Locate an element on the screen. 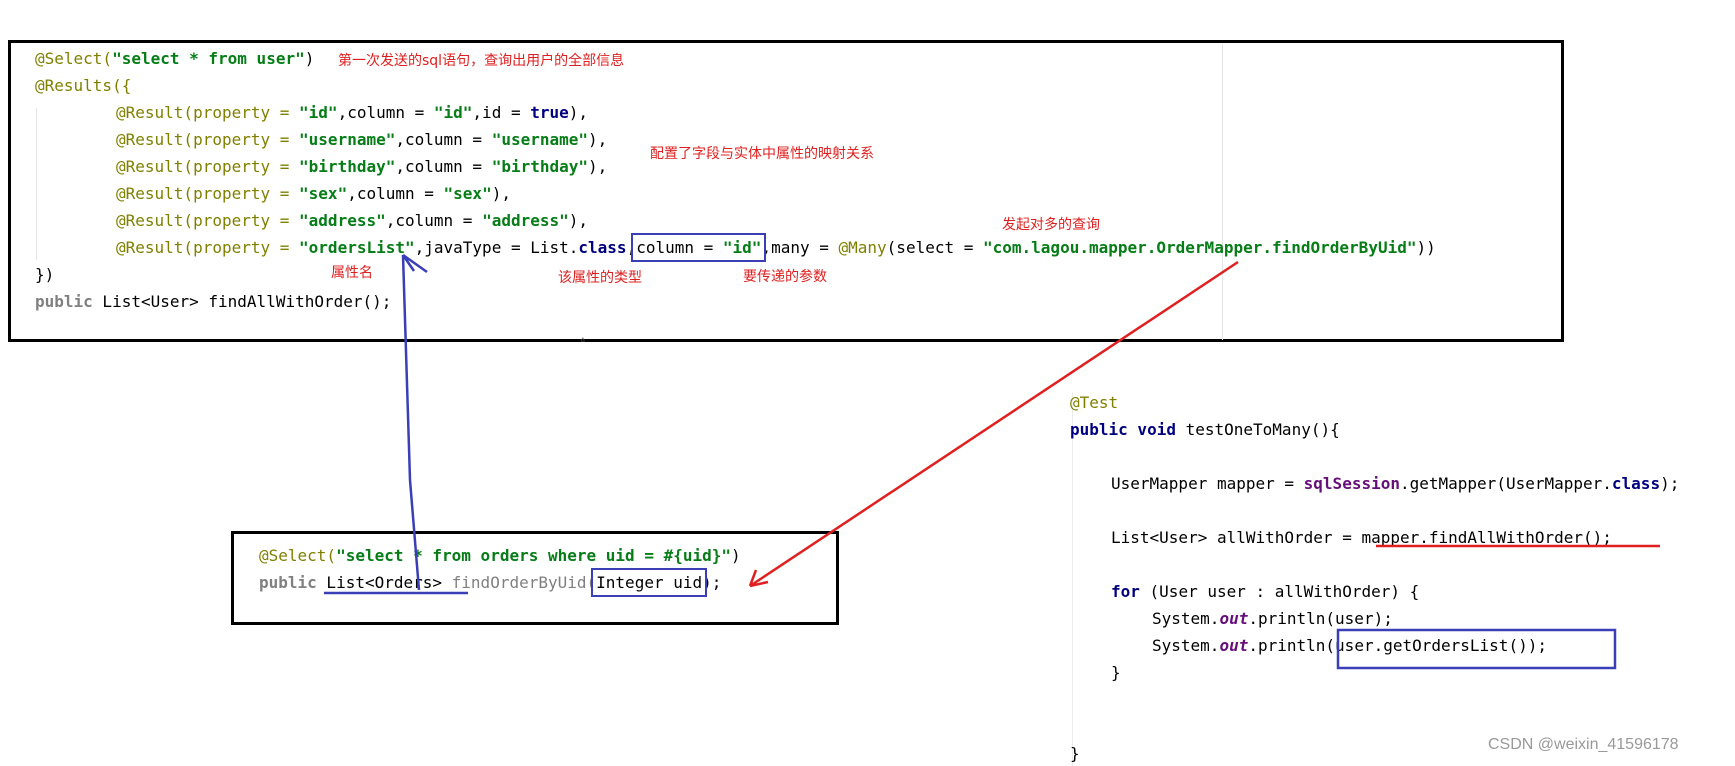 The width and height of the screenshot is (1735, 766). code-line-for-loop: for (User user : allWithOrder) { is located at coordinates (1265, 591).